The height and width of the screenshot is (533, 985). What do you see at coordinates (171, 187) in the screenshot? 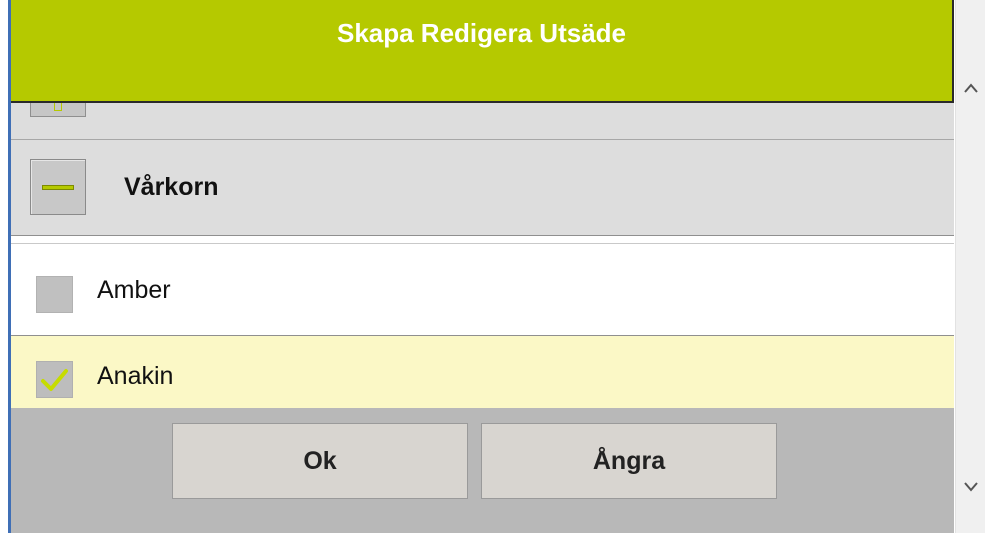
I see `group-label: Vårkorn` at bounding box center [171, 187].